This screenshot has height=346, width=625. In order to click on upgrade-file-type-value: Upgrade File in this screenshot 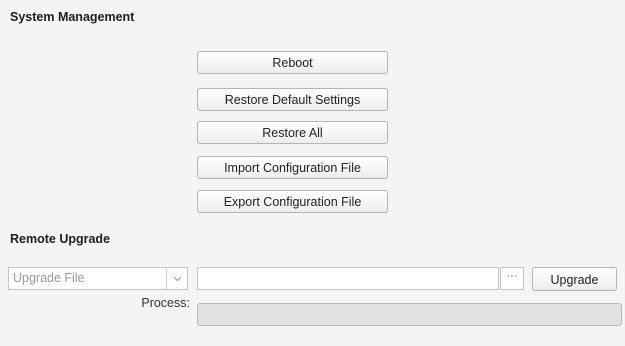, I will do `click(49, 278)`.